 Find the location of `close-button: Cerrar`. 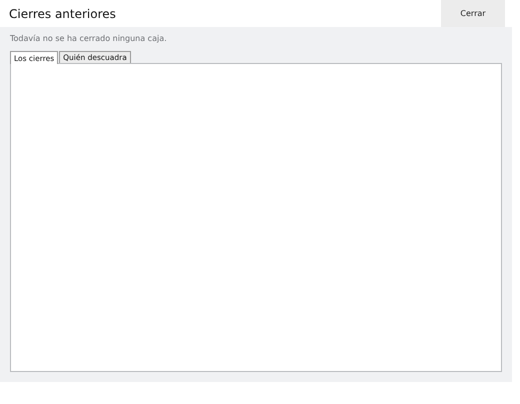

close-button: Cerrar is located at coordinates (473, 13).